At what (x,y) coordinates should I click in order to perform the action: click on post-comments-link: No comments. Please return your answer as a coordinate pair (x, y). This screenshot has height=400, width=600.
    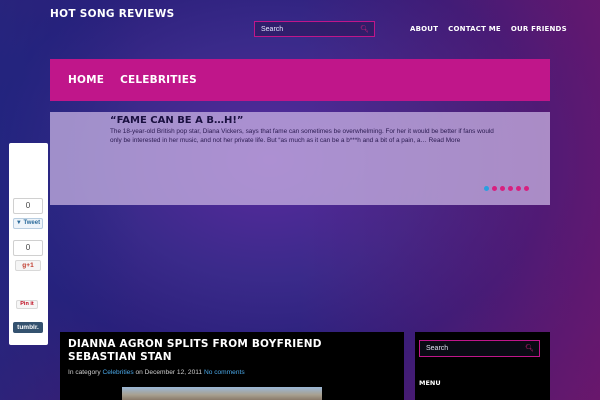
    Looking at the image, I should click on (224, 372).